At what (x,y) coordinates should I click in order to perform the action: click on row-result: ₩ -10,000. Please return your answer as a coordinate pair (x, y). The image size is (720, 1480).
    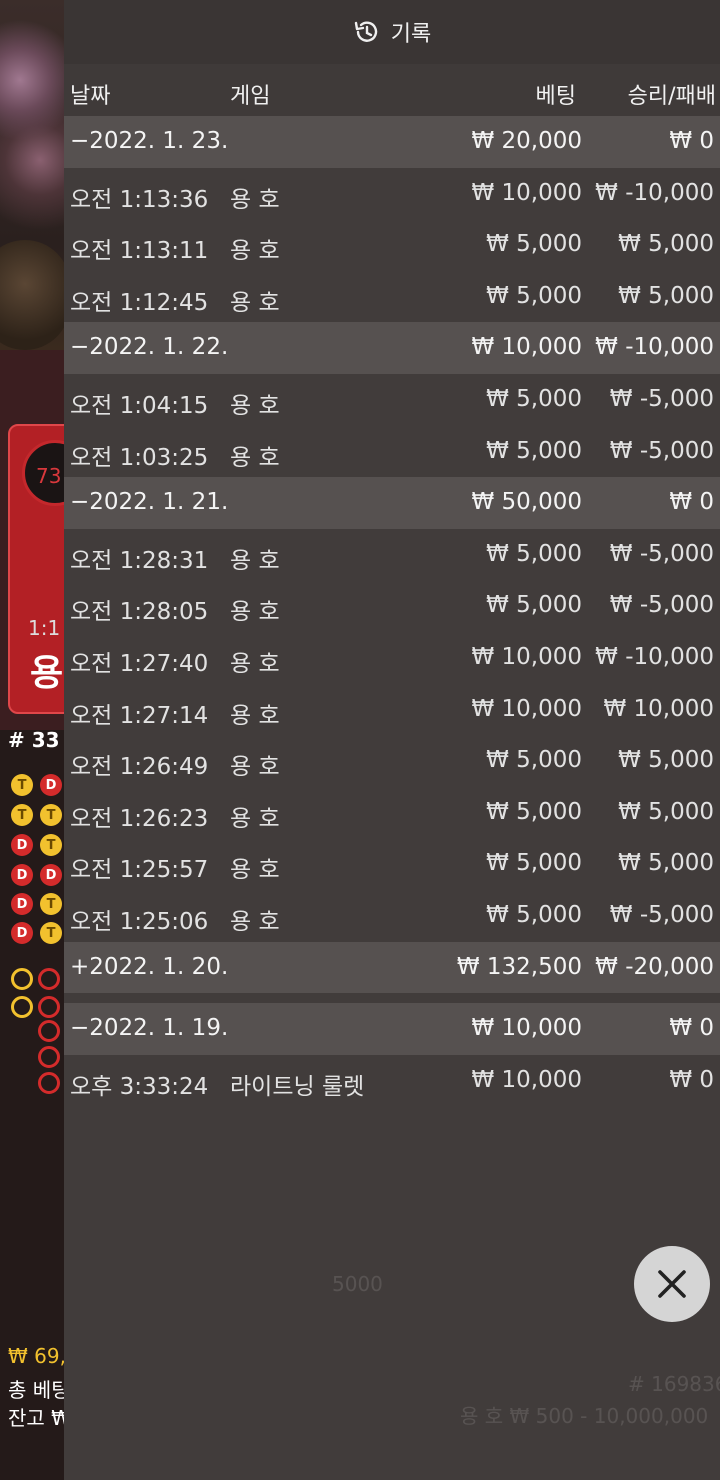
    Looking at the image, I should click on (654, 656).